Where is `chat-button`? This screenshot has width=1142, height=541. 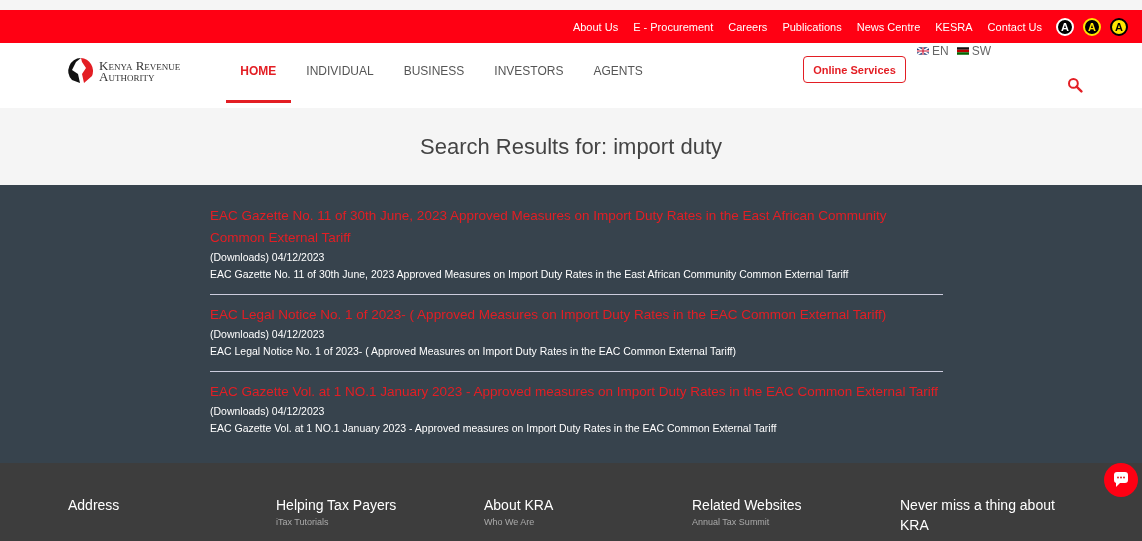 chat-button is located at coordinates (1121, 480).